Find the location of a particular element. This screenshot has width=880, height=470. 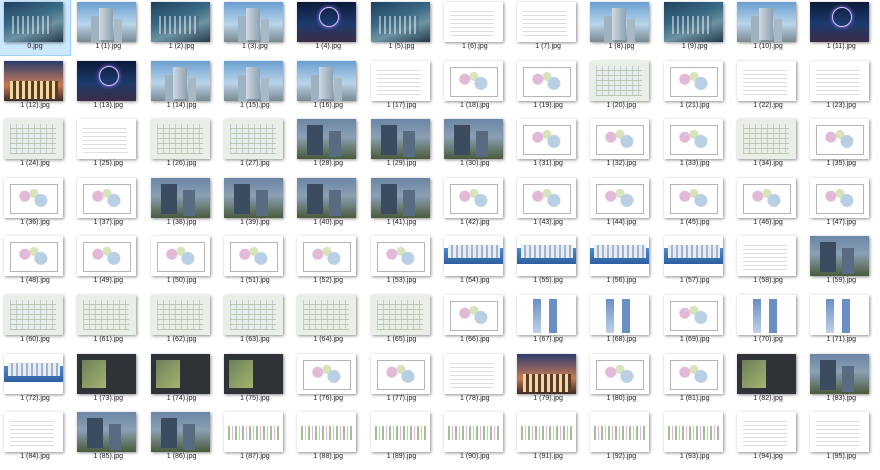

file-item: 1 (62).jpg is located at coordinates (182, 320).